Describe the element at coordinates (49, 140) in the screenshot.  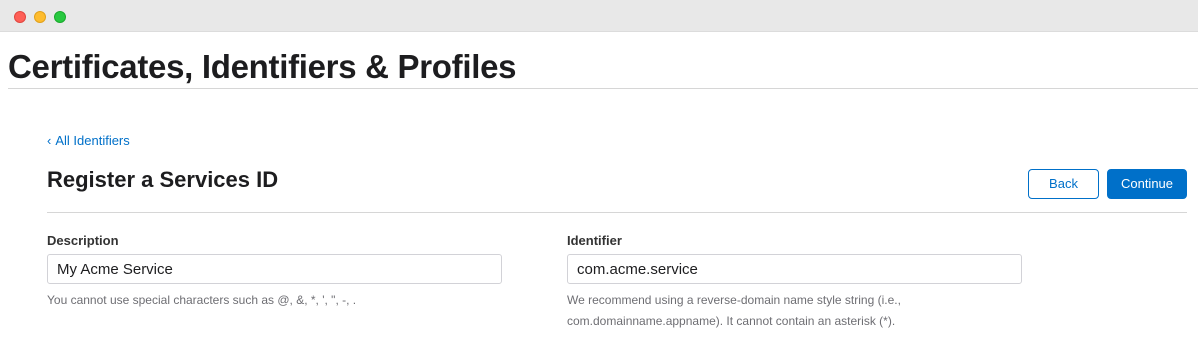
I see `chevron-left-icon: ‹` at that location.